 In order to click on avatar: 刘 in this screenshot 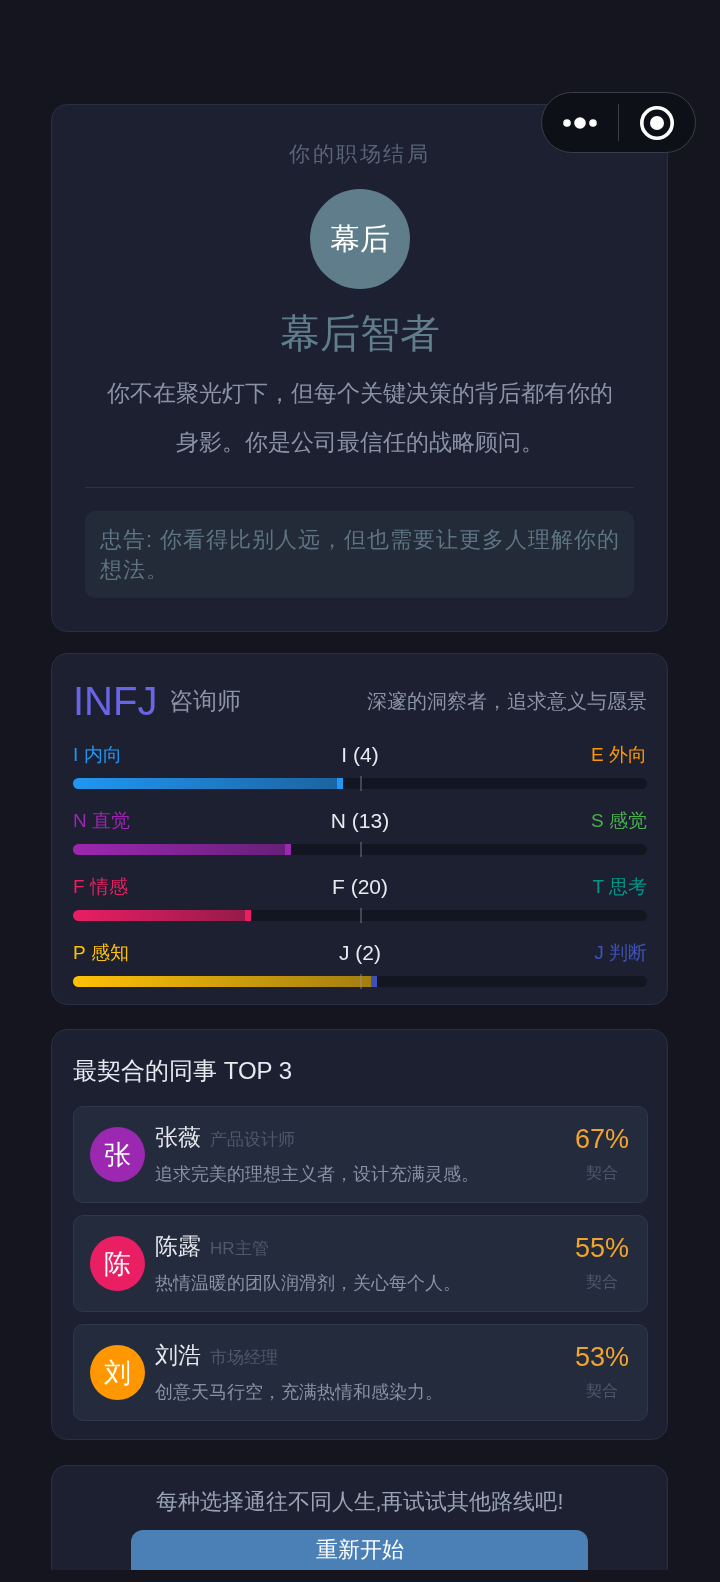, I will do `click(117, 1372)`.